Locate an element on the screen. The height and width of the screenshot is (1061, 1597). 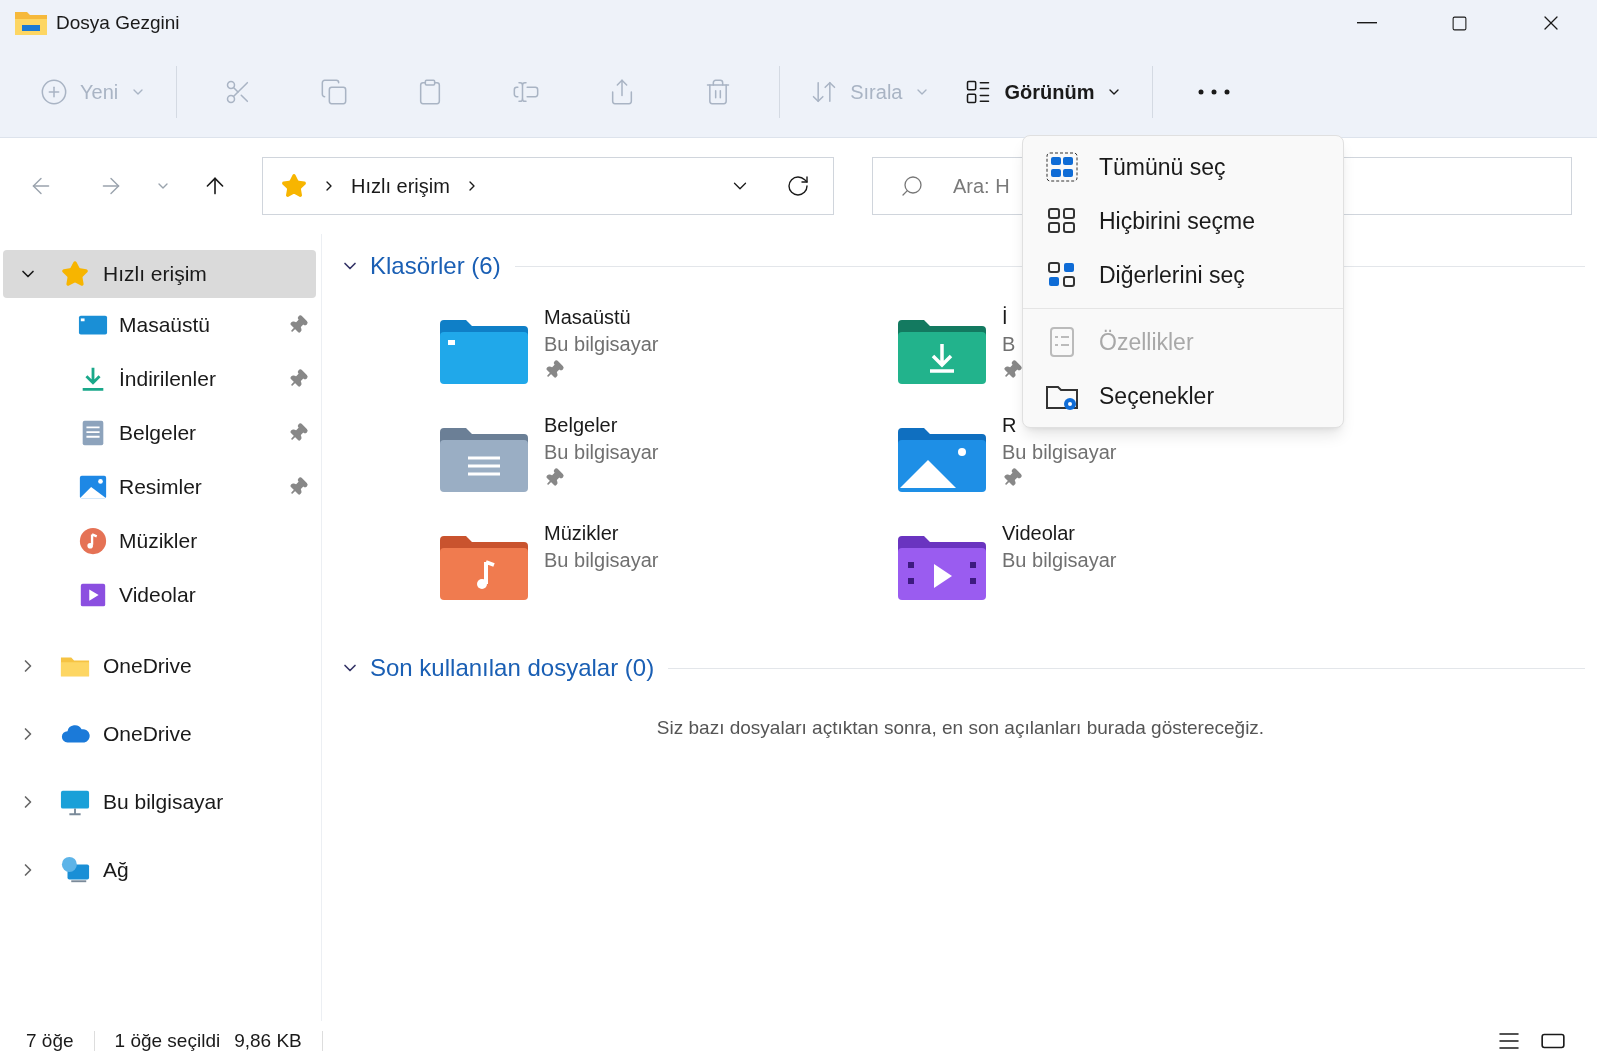
section-title: Son kullanılan dosyalar (0) is located at coordinates (512, 668).